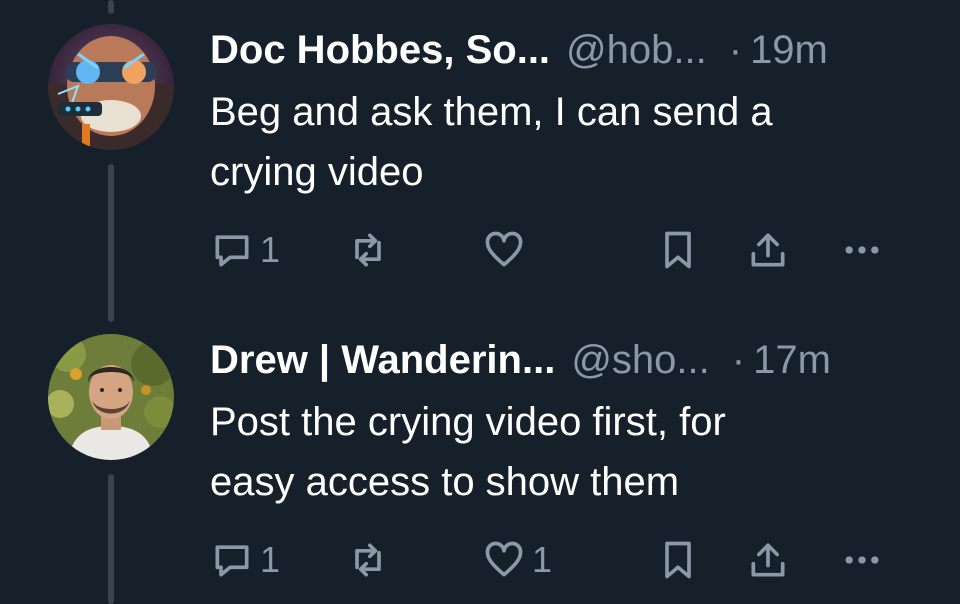 This screenshot has height=604, width=960. Describe the element at coordinates (445, 482) in the screenshot. I see `tweet-text-line: easy access to show them` at that location.